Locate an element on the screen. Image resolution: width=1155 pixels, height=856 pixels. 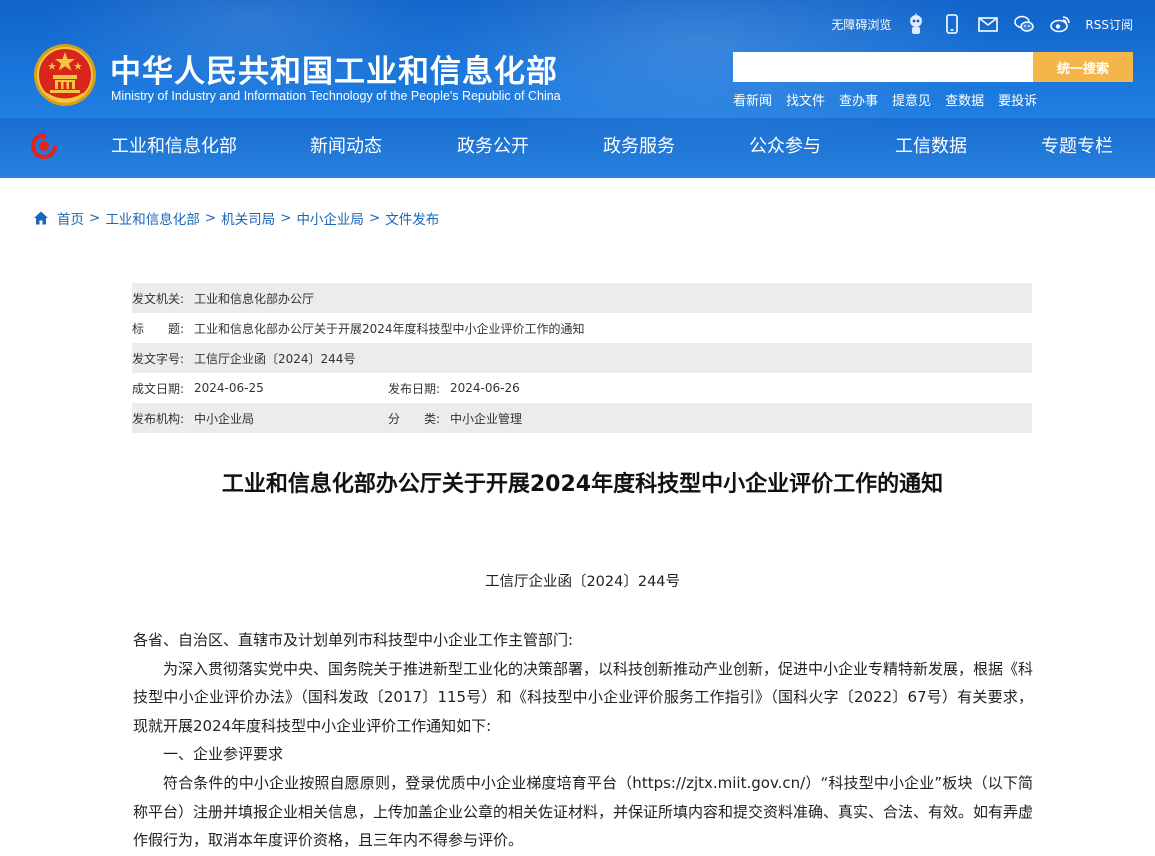
info-agency: 中小企业局 is located at coordinates (224, 418).